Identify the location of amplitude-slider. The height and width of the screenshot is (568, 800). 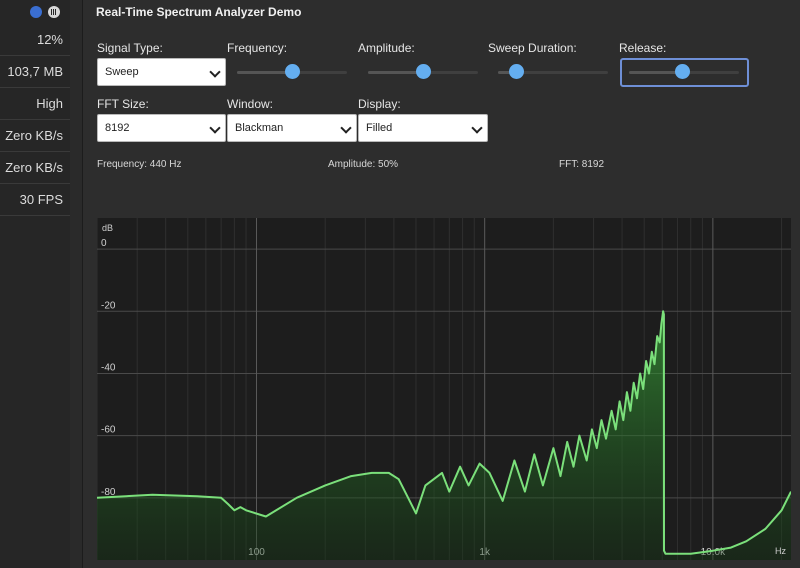
(423, 72).